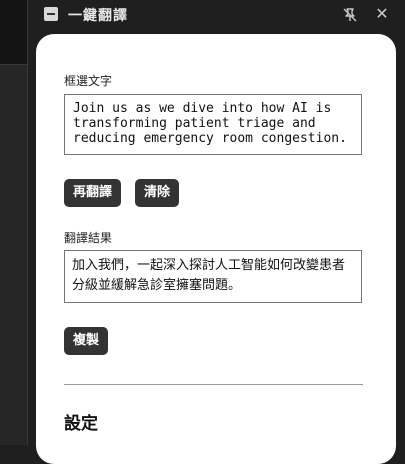 This screenshot has width=405, height=464. What do you see at coordinates (93, 193) in the screenshot?
I see `retranslate-button: 再翻譯` at bounding box center [93, 193].